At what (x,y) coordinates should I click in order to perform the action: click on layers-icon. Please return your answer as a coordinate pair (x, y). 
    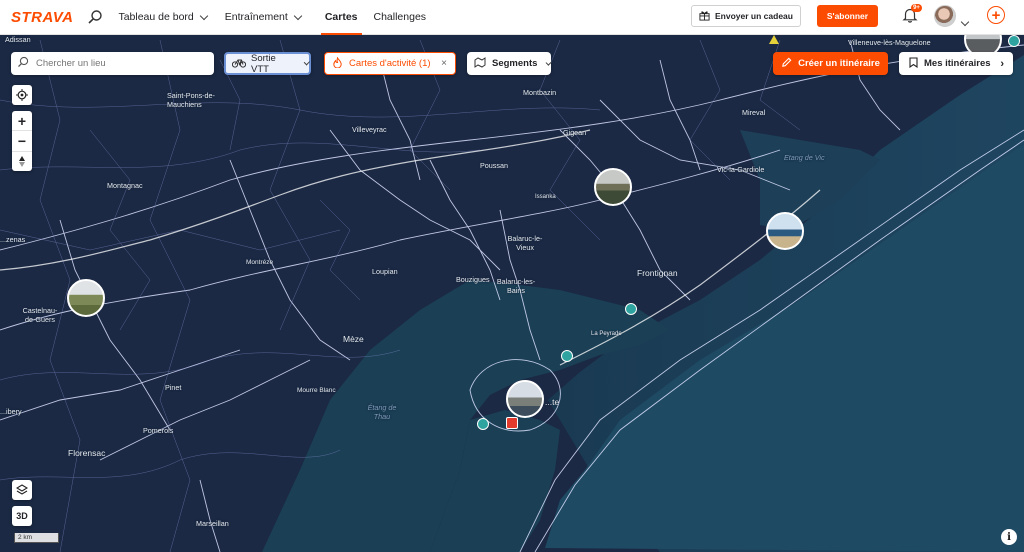
    Looking at the image, I should click on (22, 489).